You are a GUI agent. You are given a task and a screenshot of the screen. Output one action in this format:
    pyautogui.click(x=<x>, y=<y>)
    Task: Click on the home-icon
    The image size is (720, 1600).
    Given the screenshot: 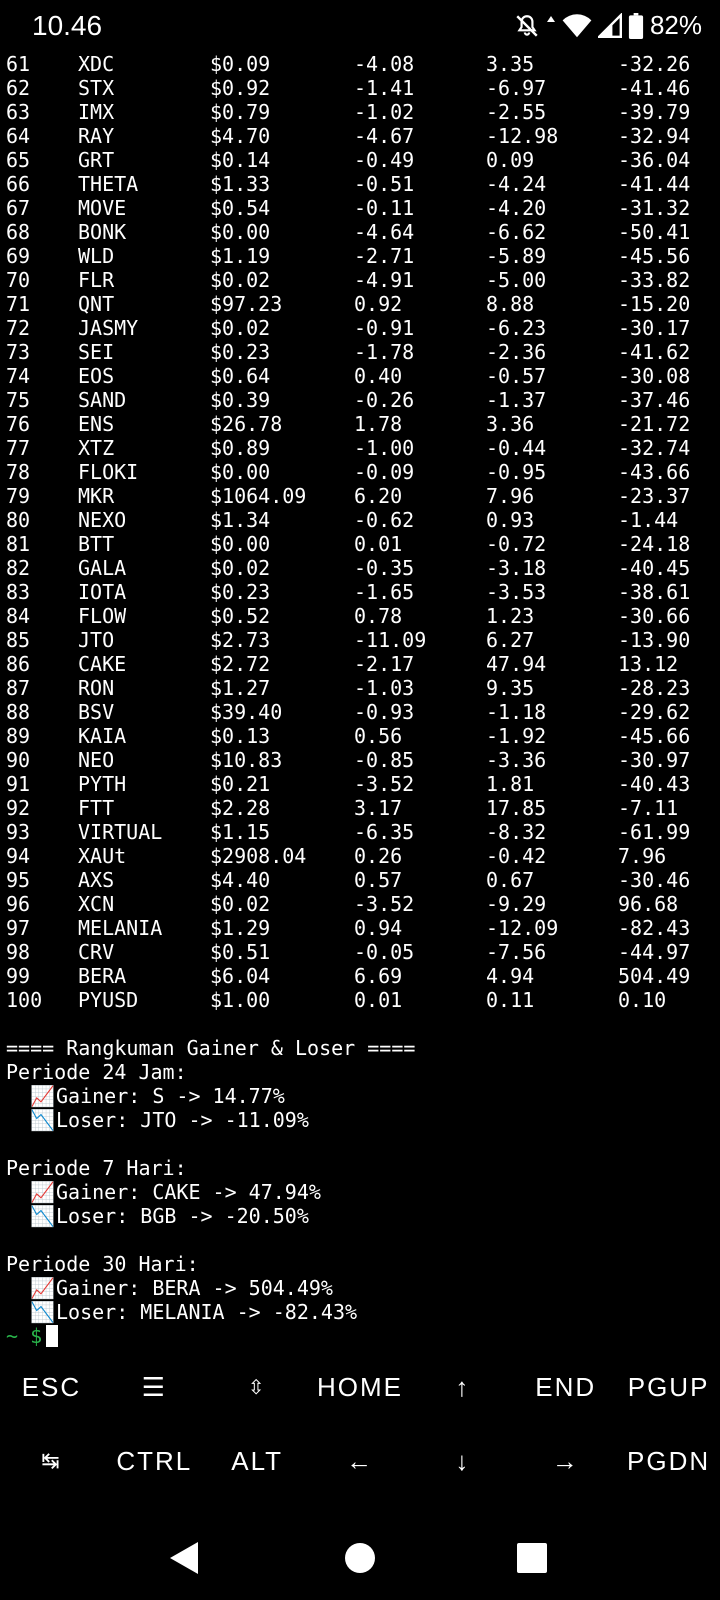 What is the action you would take?
    pyautogui.click(x=360, y=1558)
    